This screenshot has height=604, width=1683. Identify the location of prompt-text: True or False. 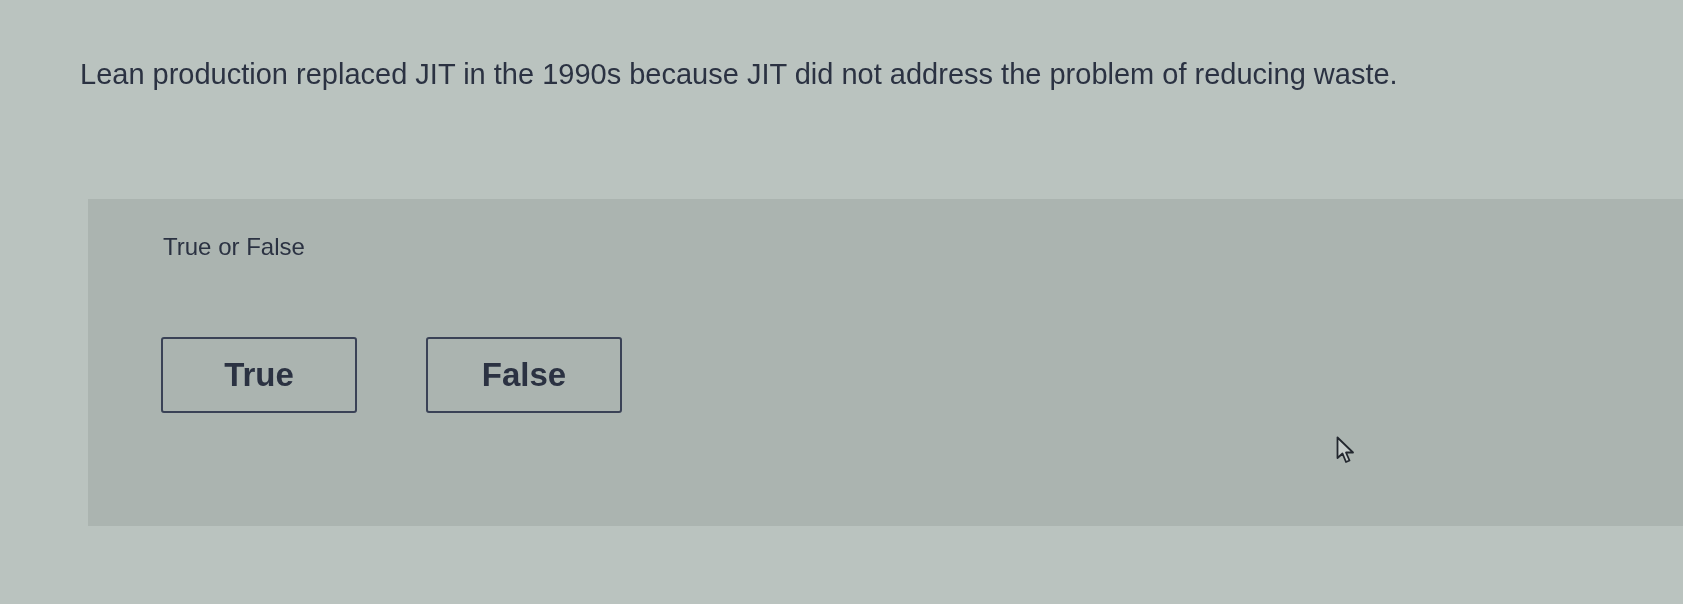
(234, 247).